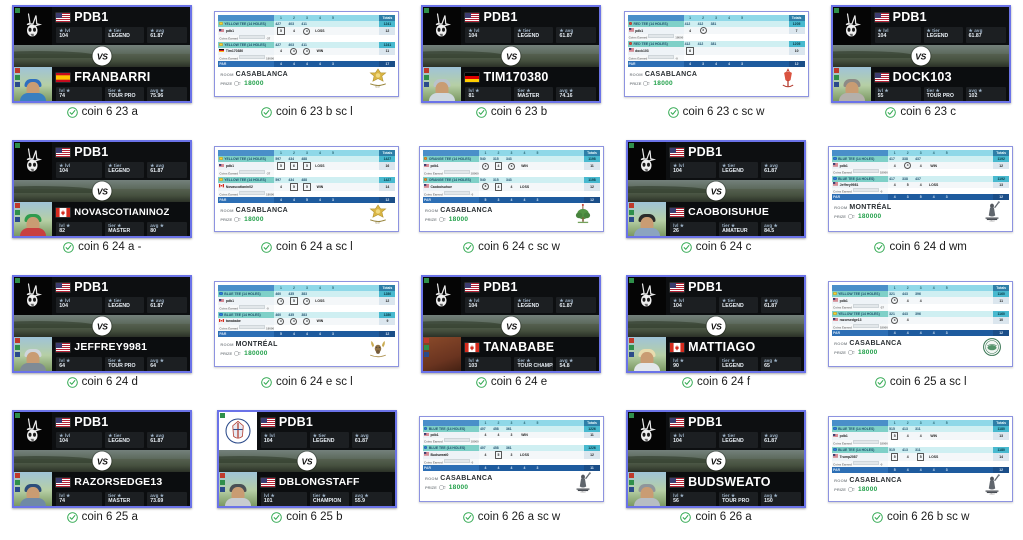  I want to click on stat-tier-value: MASTER, so click(528, 96).